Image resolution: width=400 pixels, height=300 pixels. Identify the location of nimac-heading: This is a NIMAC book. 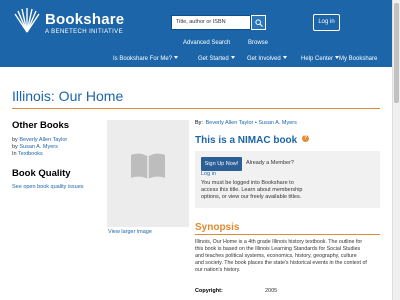
(246, 140).